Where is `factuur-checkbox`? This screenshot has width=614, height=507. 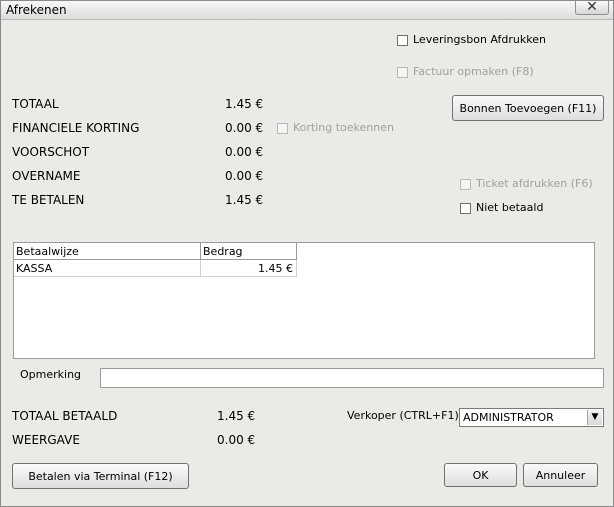
factuur-checkbox is located at coordinates (402, 72).